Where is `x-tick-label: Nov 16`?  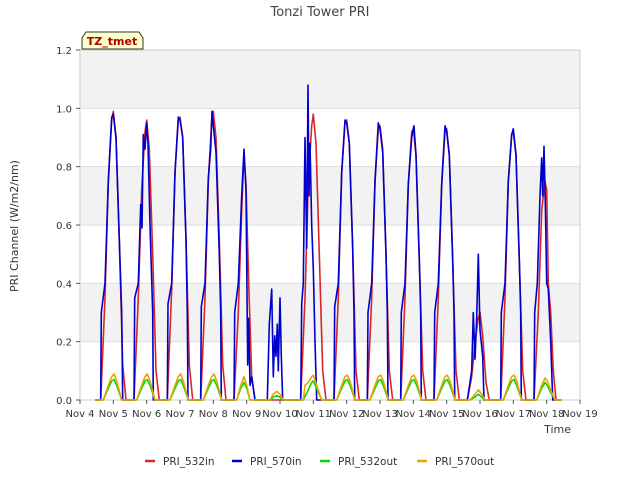 x-tick-label: Nov 16 is located at coordinates (479, 414).